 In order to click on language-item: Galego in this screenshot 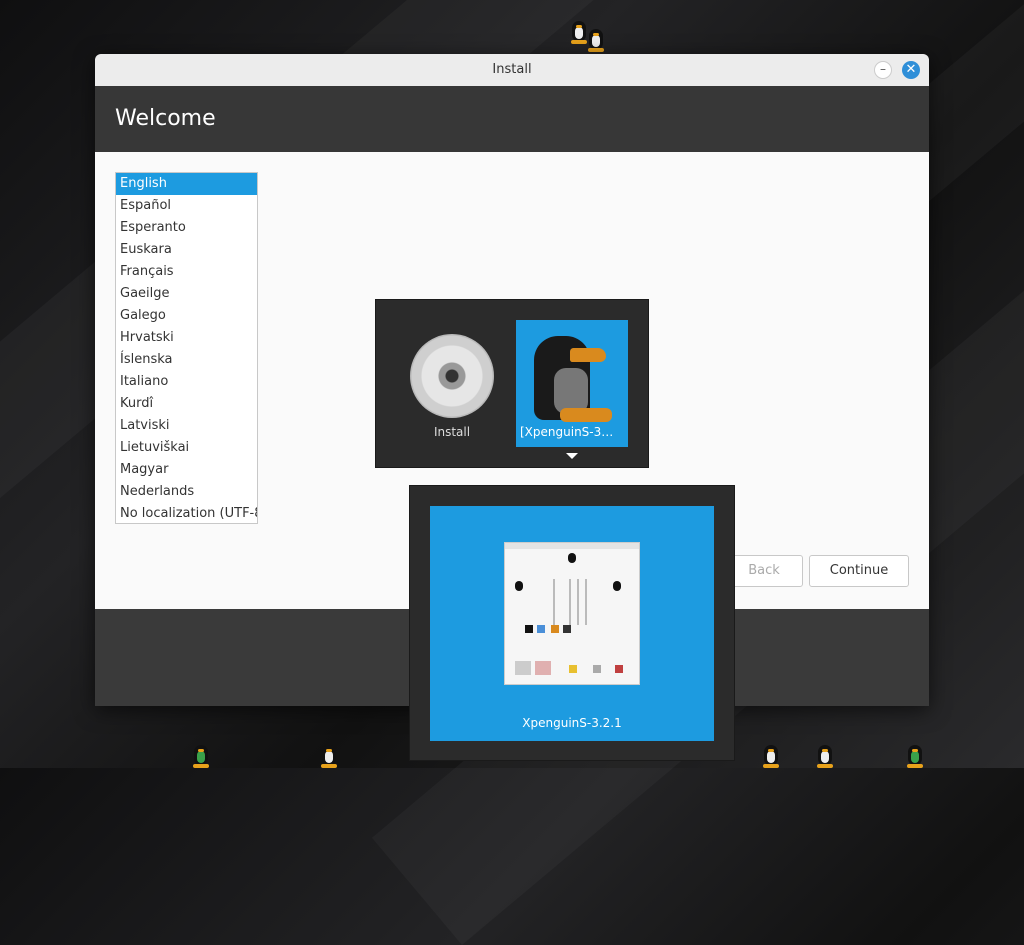, I will do `click(186, 316)`.